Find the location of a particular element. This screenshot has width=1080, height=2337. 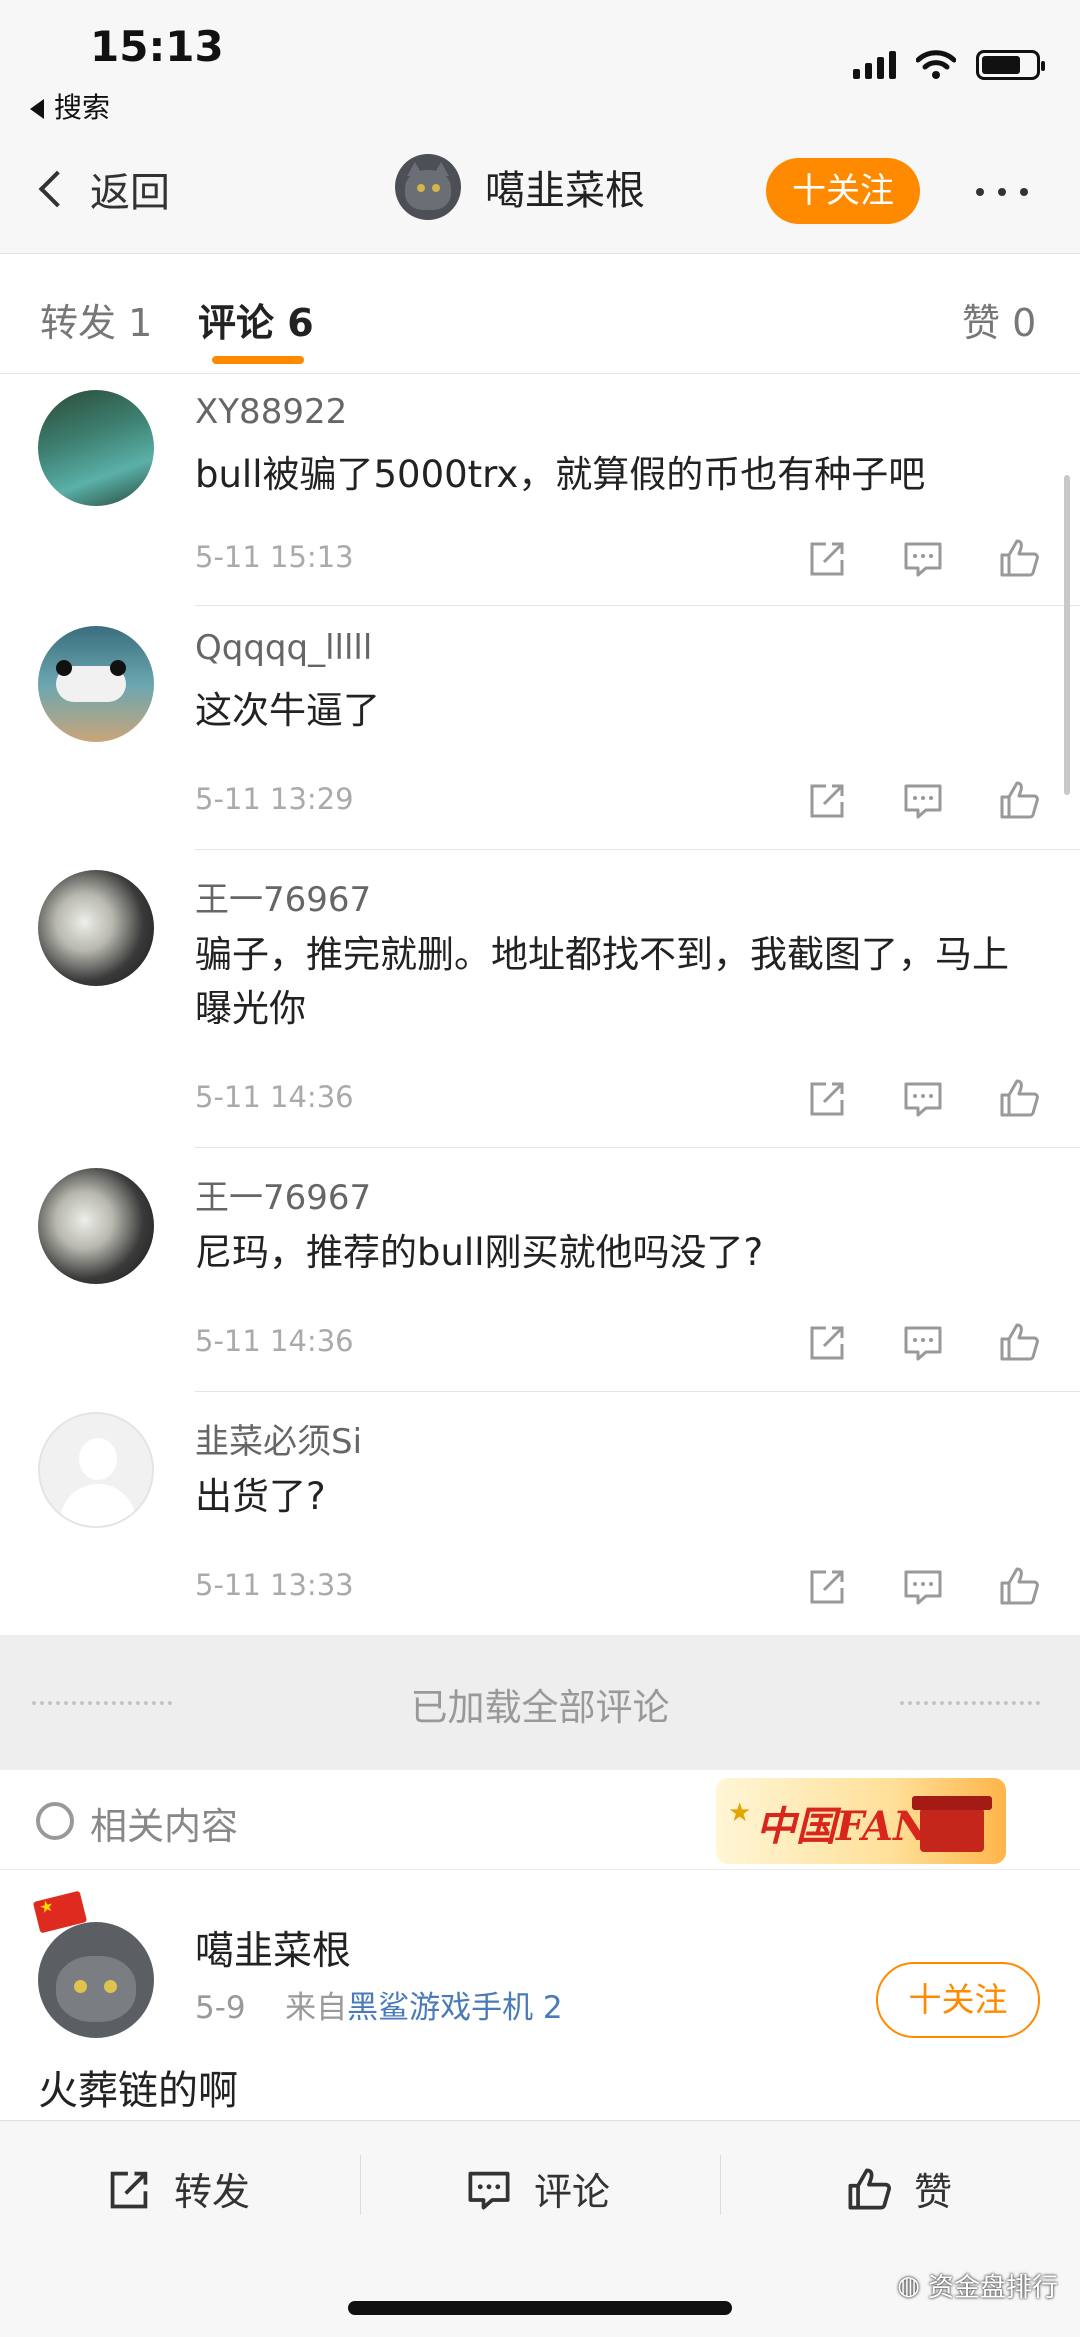

comment-item: 王一76967 尼玛，推荐的bull刚买就他吗没了? 5-11 14:36 is located at coordinates (540, 1270).